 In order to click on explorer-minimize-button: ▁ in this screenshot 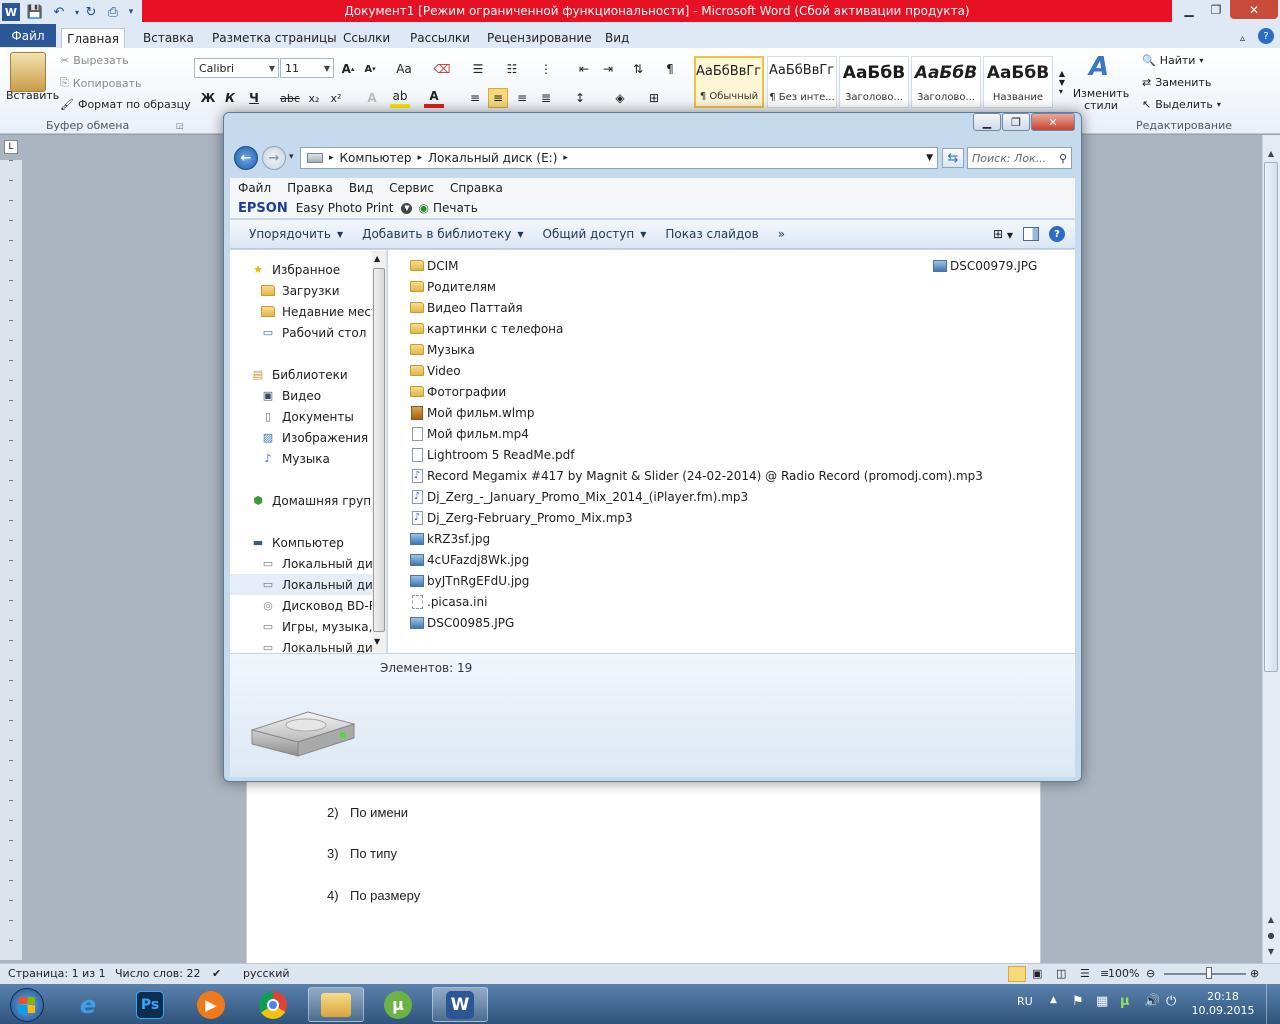, I will do `click(987, 122)`.